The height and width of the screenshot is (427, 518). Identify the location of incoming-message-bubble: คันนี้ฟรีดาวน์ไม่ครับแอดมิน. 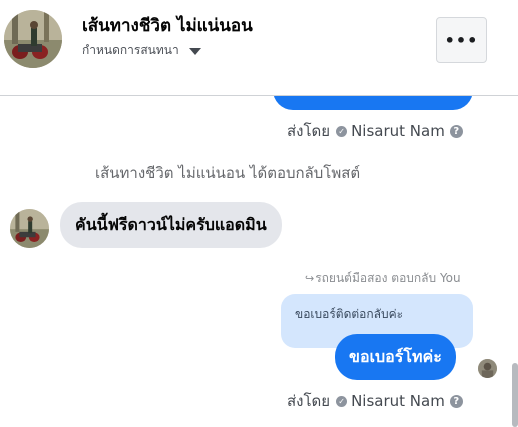
(171, 225).